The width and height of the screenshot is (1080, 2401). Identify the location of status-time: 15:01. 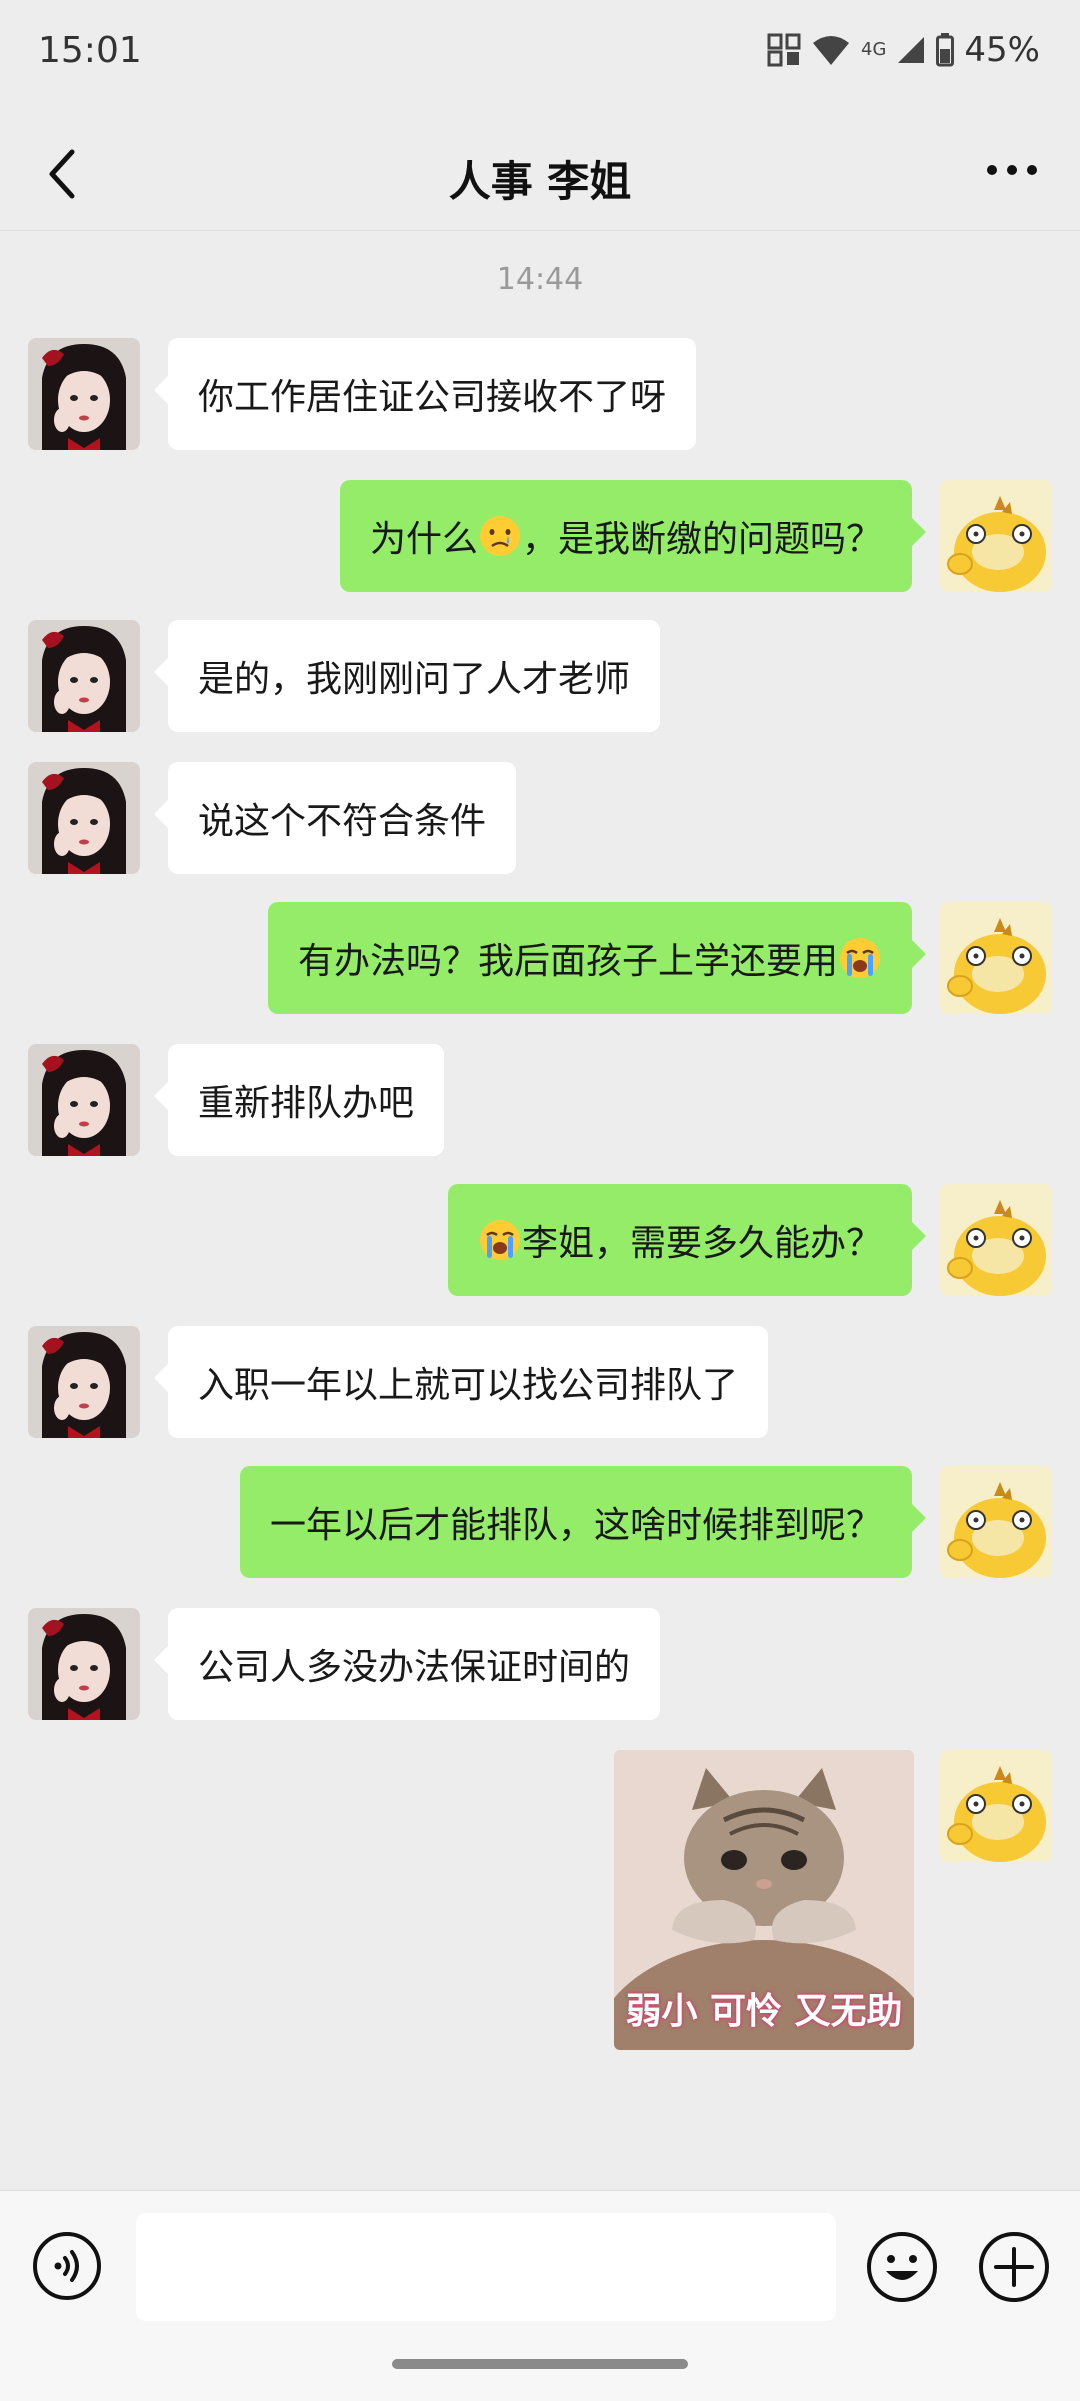
(90, 50).